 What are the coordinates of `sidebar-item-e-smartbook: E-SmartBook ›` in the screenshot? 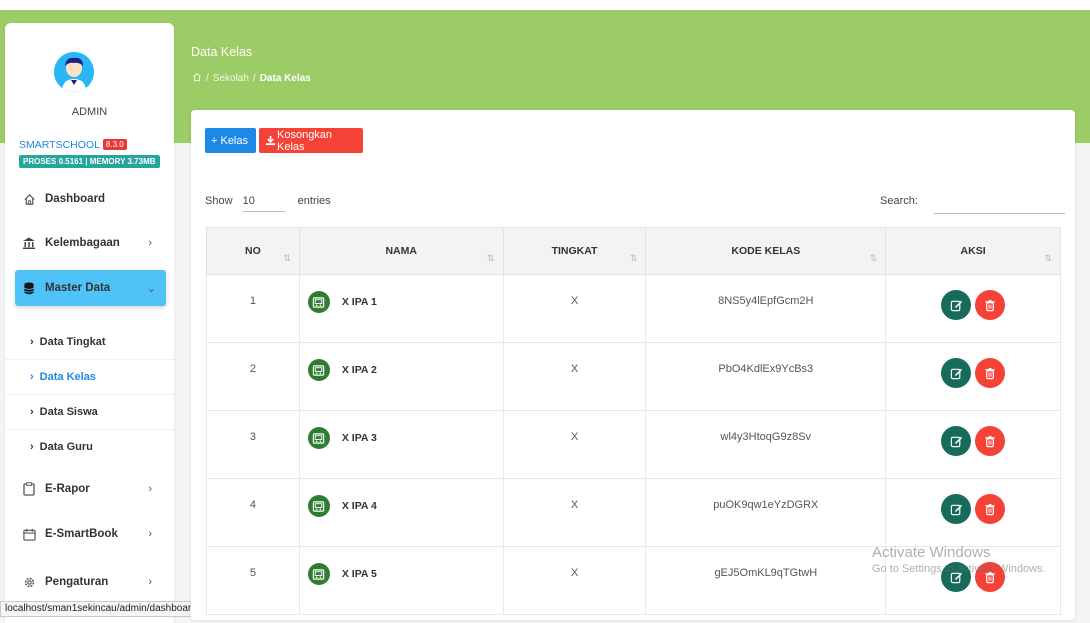 It's located at (89, 534).